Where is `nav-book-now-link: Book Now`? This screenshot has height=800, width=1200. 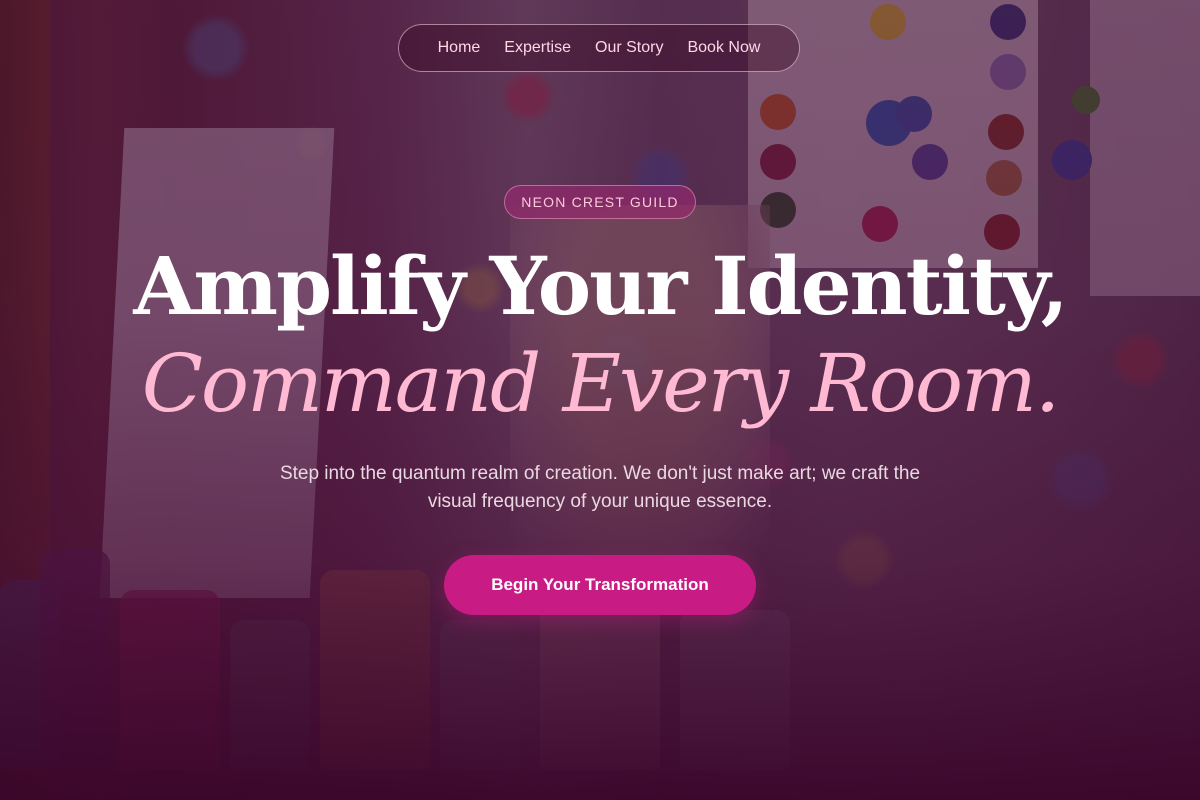
nav-book-now-link: Book Now is located at coordinates (723, 48).